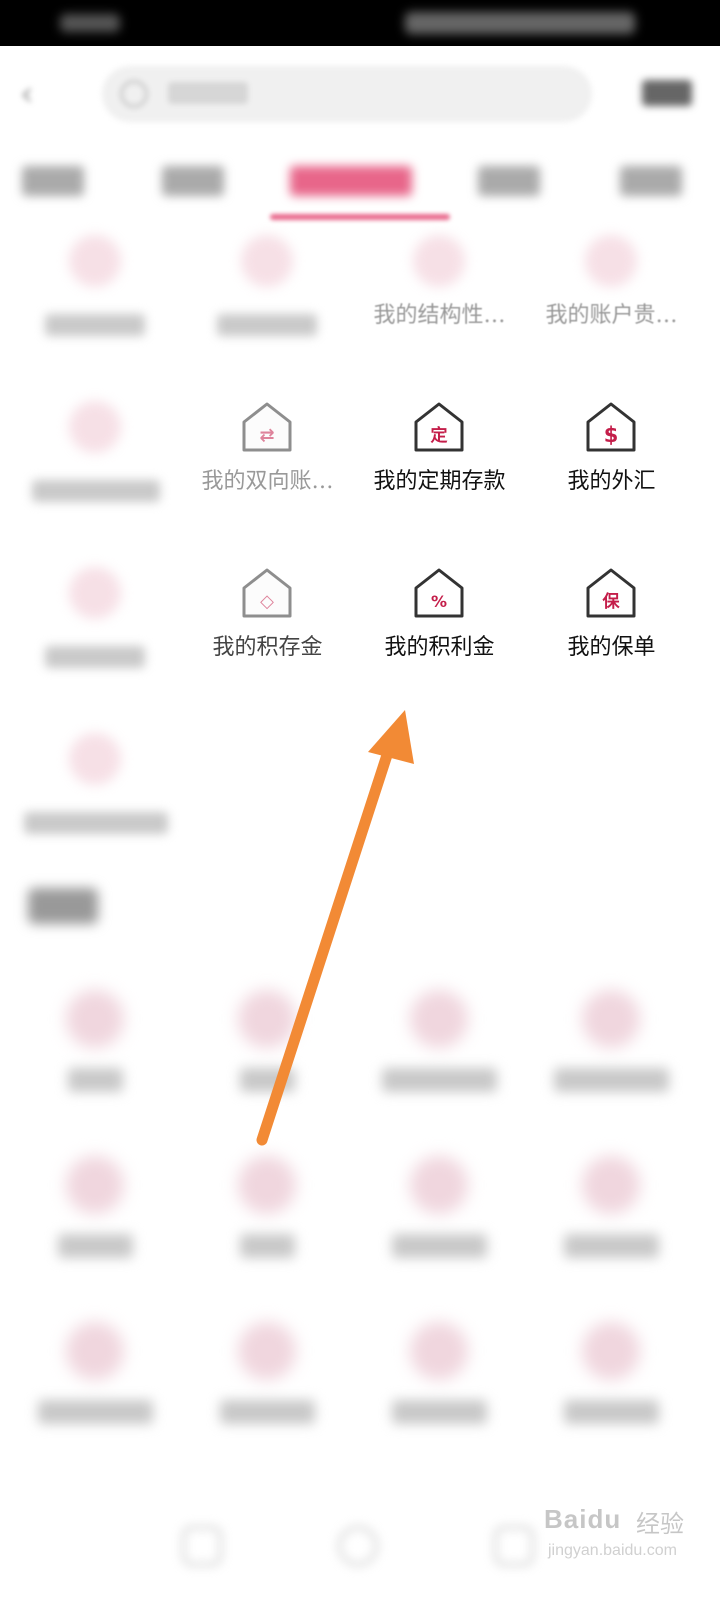 The width and height of the screenshot is (720, 1600). I want to click on grid-item-b10, so click(267, 1392).